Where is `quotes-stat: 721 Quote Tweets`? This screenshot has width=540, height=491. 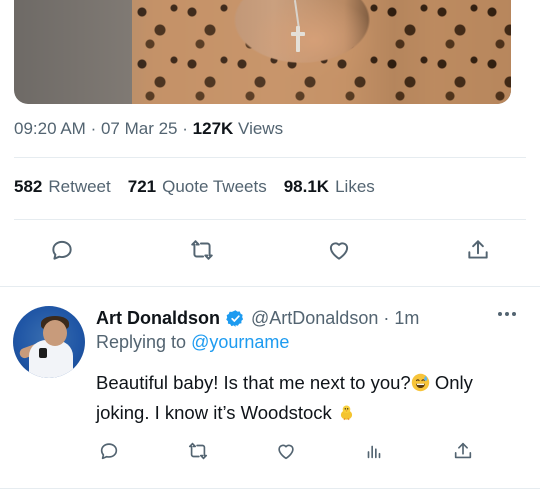
quotes-stat: 721 Quote Tweets is located at coordinates (197, 187).